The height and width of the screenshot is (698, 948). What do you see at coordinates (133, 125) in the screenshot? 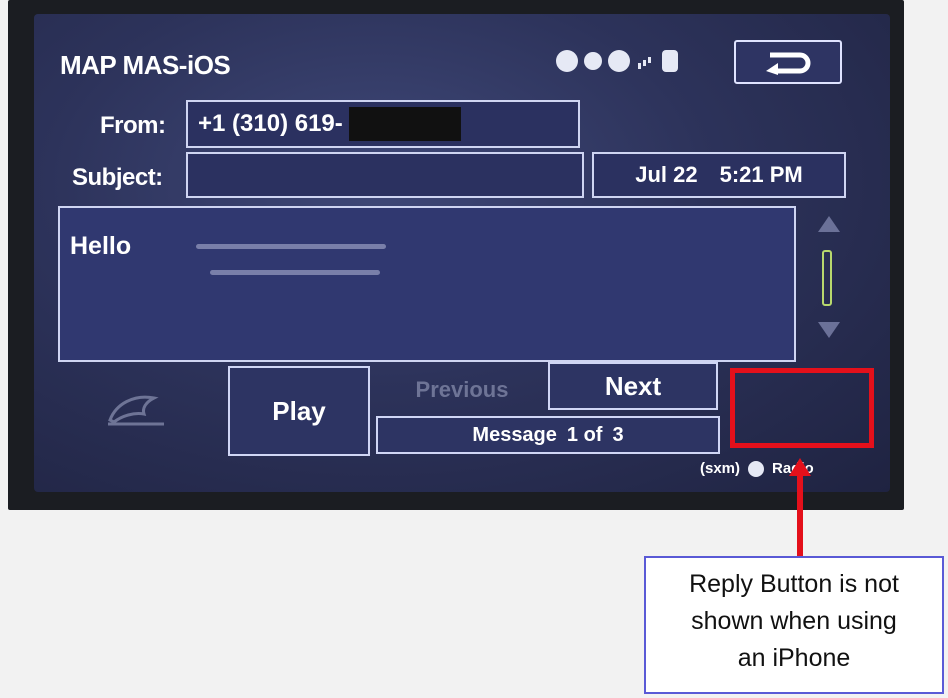
I see `from-label: From:` at bounding box center [133, 125].